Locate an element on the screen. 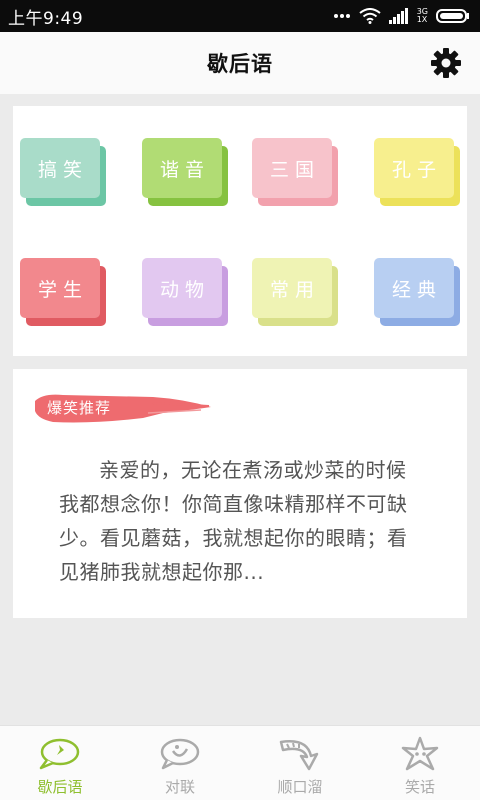 This screenshot has width=480, height=800. tile-face: 孔子 is located at coordinates (414, 168).